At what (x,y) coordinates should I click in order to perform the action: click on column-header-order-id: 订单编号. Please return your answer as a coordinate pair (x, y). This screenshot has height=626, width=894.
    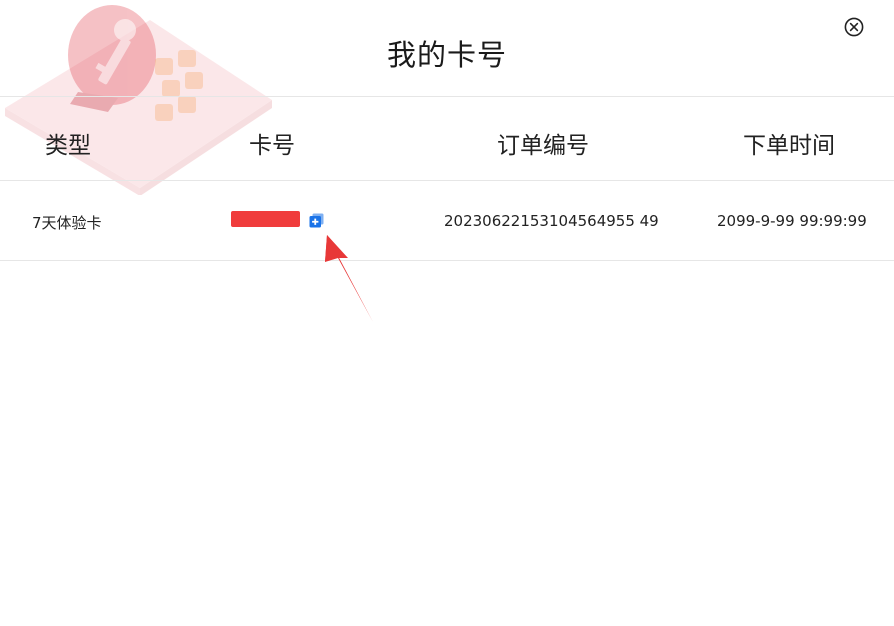
    Looking at the image, I should click on (543, 146).